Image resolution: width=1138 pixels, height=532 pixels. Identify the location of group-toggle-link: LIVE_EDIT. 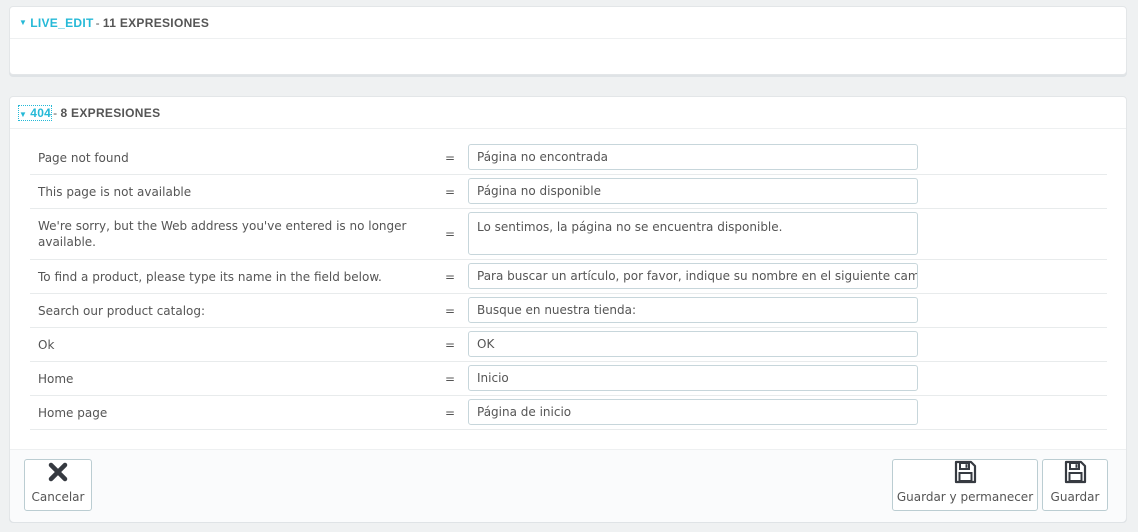
(61, 23).